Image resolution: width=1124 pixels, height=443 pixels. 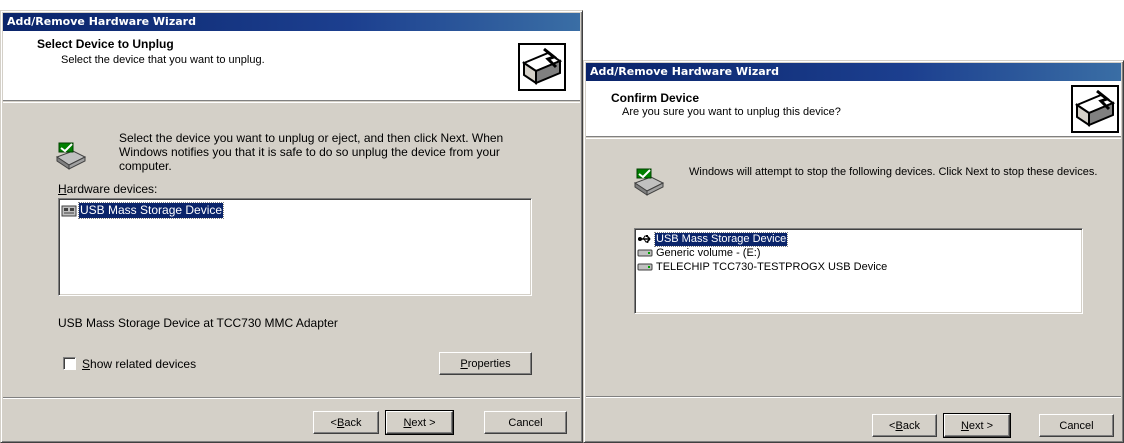 I want to click on properties-button: Properties, so click(x=485, y=363).